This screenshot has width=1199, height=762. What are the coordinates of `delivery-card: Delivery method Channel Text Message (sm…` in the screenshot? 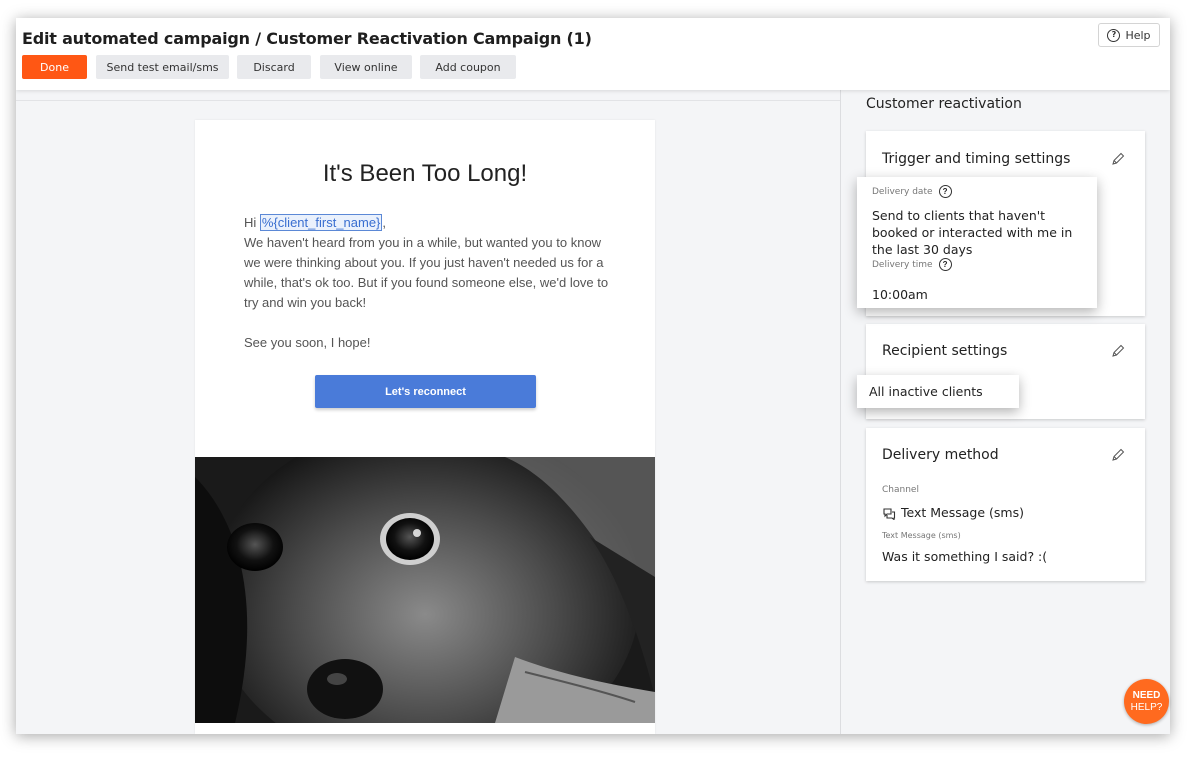 It's located at (1005, 504).